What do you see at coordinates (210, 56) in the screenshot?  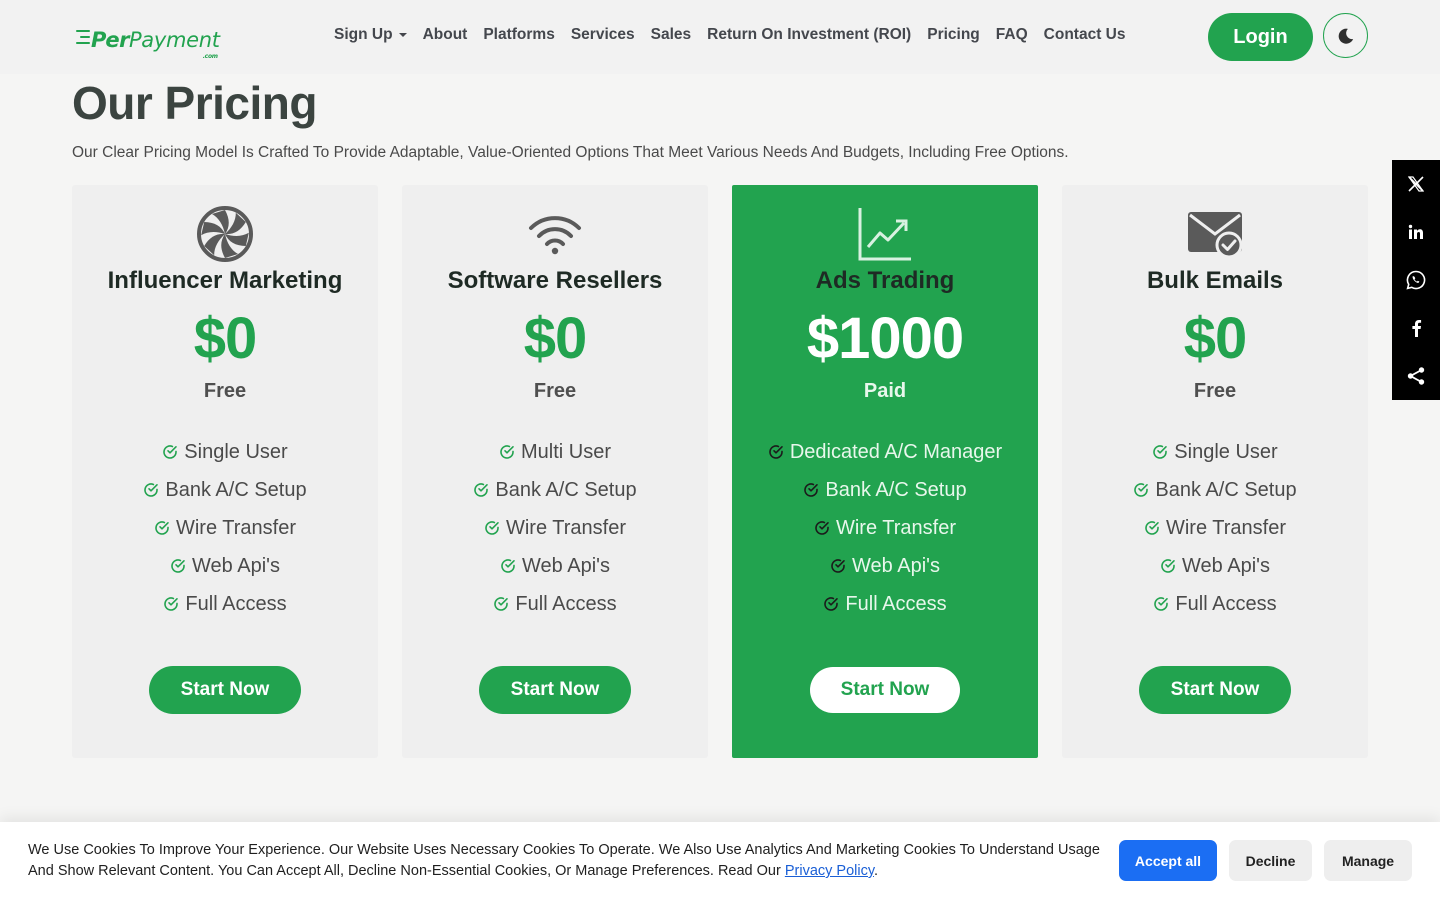 I see `logo-suffix: .com` at bounding box center [210, 56].